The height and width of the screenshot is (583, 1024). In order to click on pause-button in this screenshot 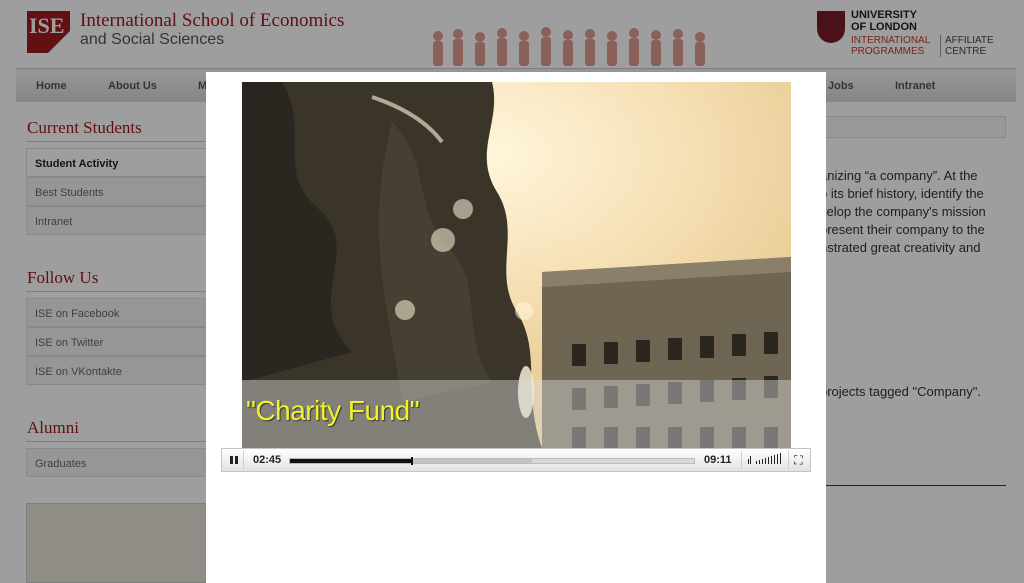, I will do `click(234, 460)`.